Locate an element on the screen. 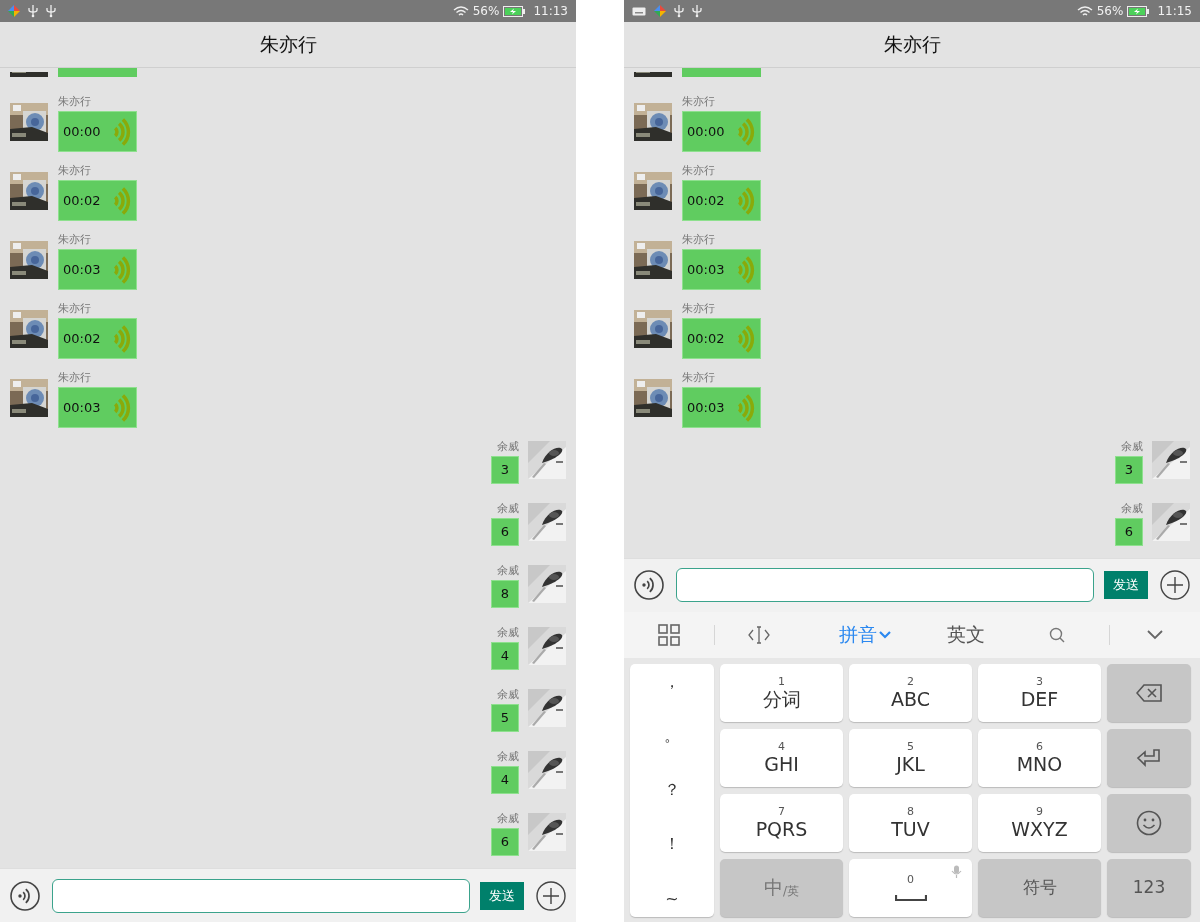  message-bubble: 5 is located at coordinates (505, 718).